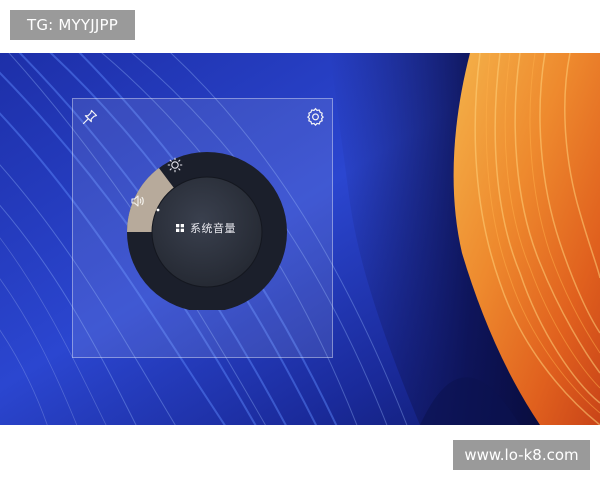  Describe the element at coordinates (180, 228) in the screenshot. I see `grid-icon` at that location.